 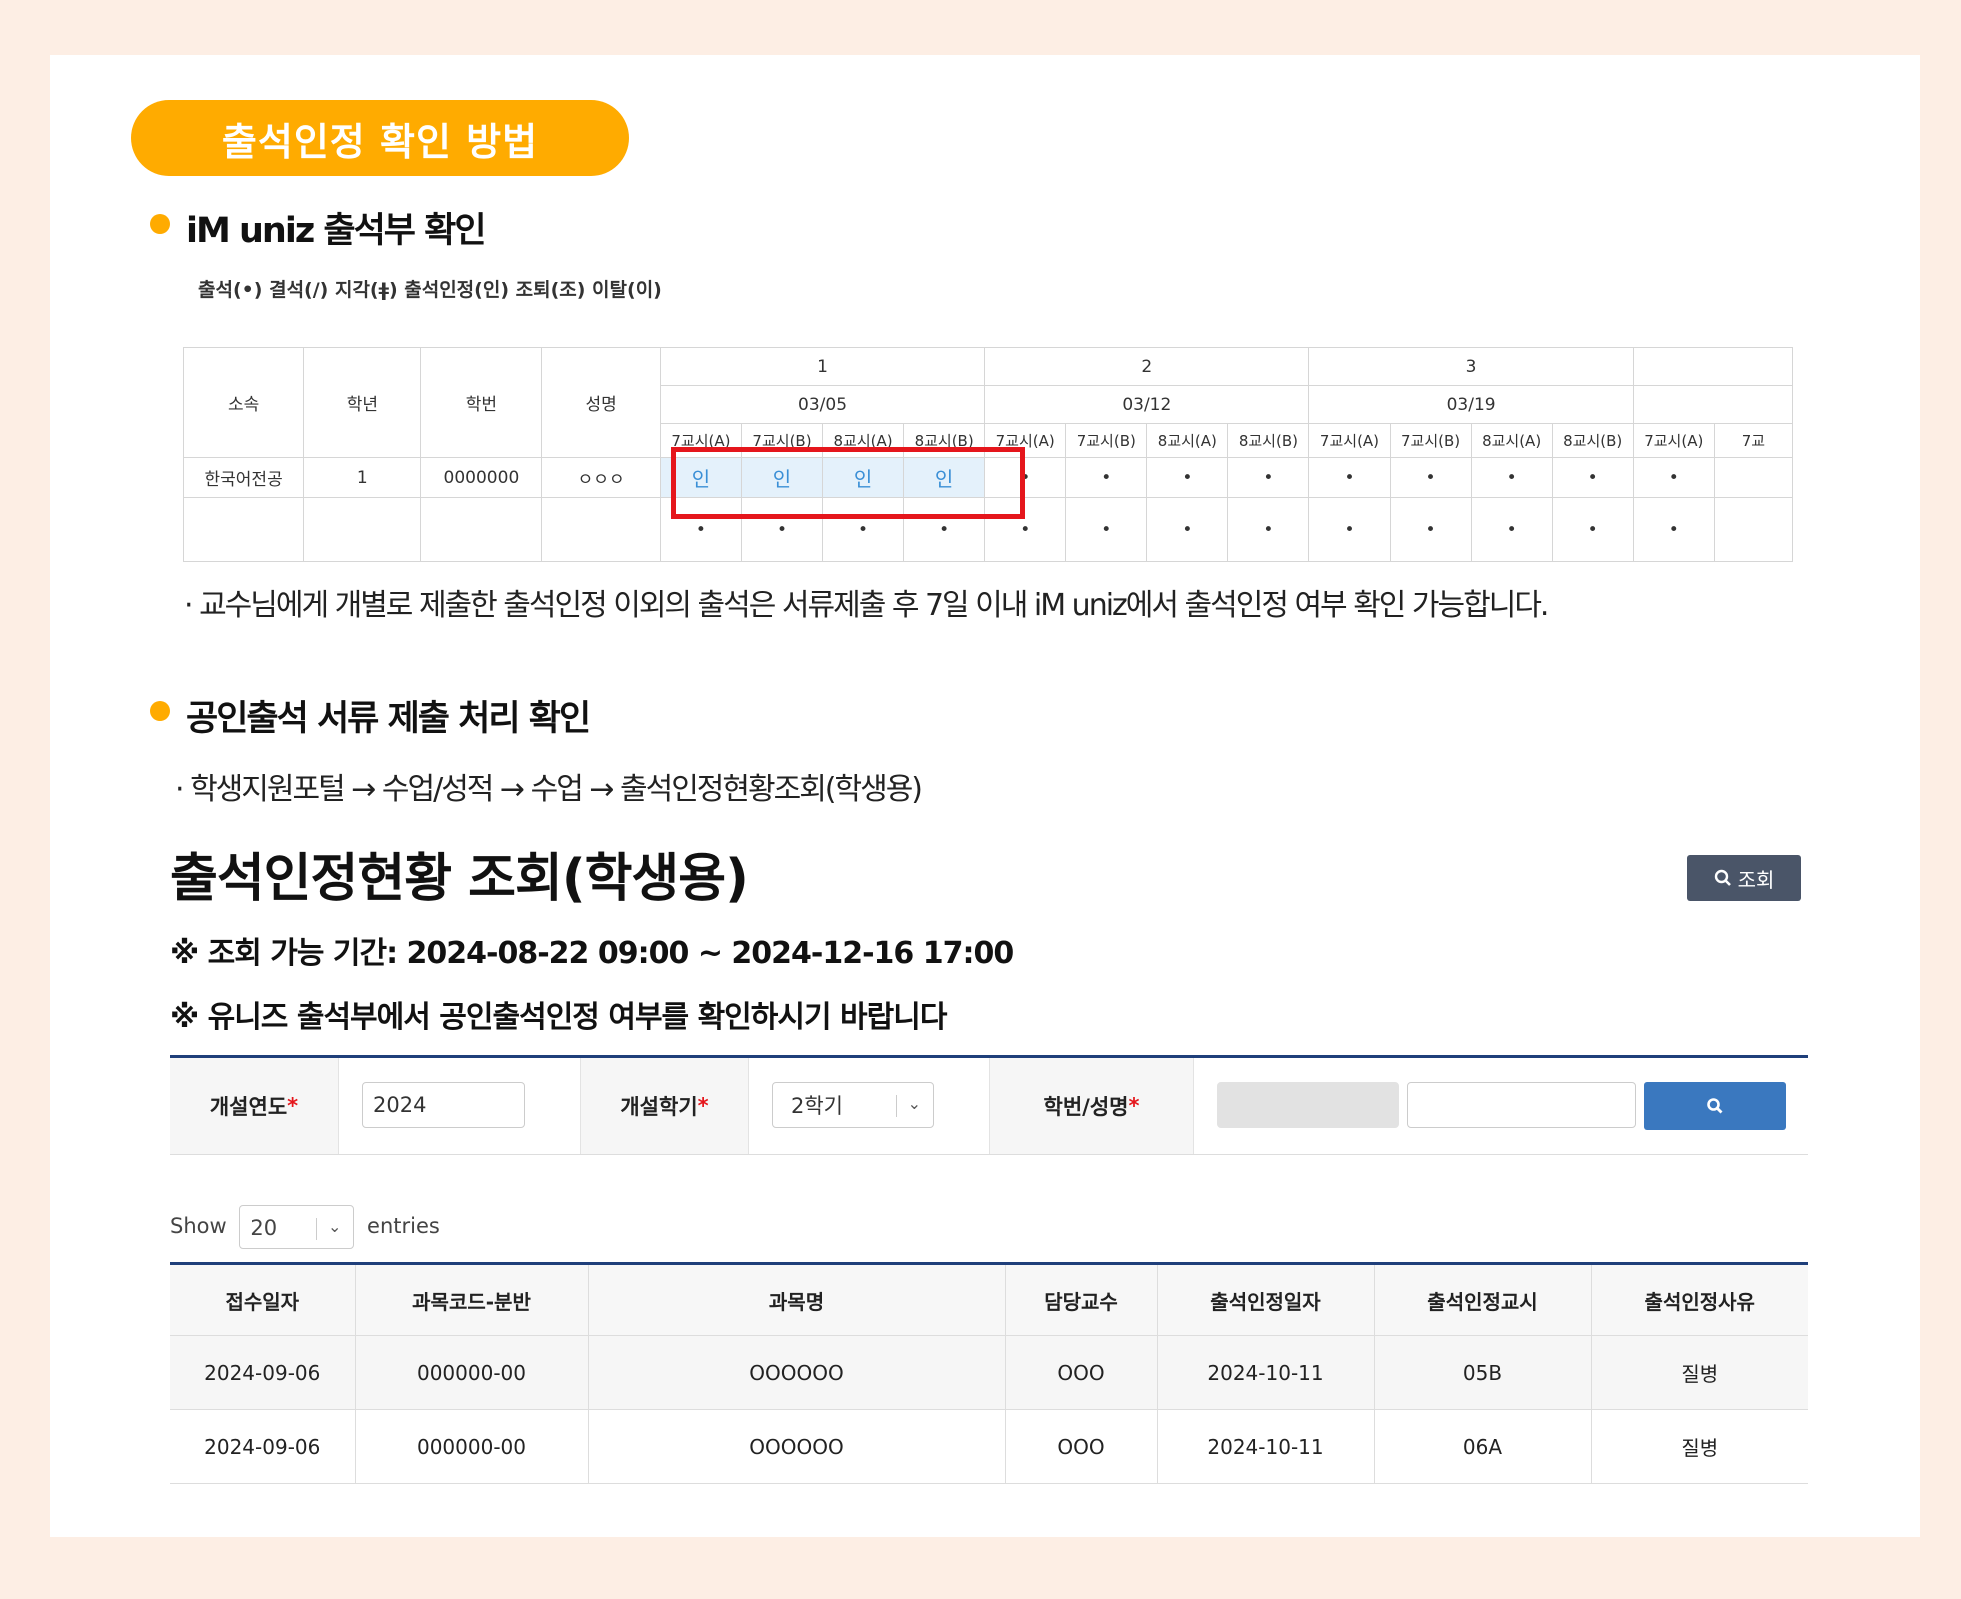 I want to click on header-affiliation: 소속, so click(x=244, y=402).